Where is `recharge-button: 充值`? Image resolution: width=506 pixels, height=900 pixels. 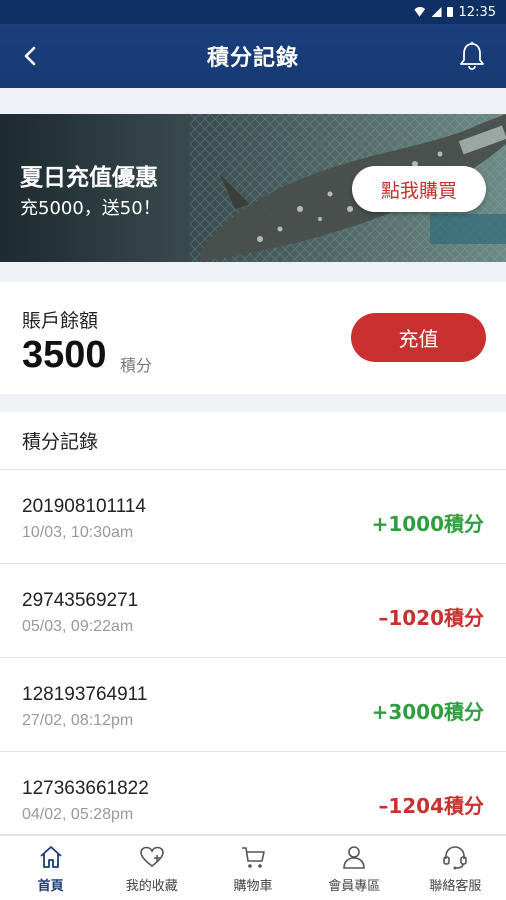
recharge-button: 充值 is located at coordinates (418, 337).